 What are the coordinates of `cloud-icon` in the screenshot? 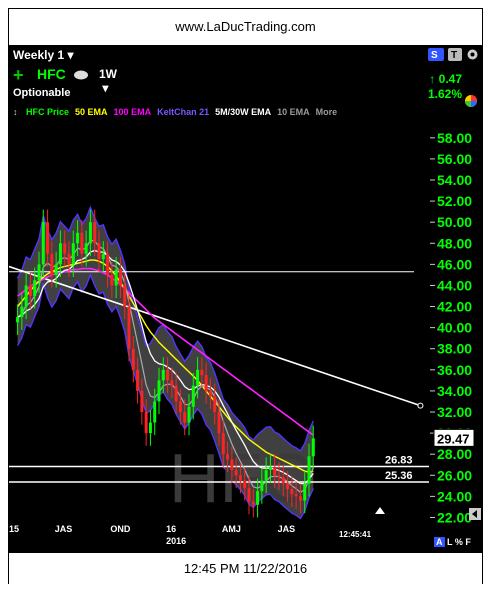 It's located at (81, 74).